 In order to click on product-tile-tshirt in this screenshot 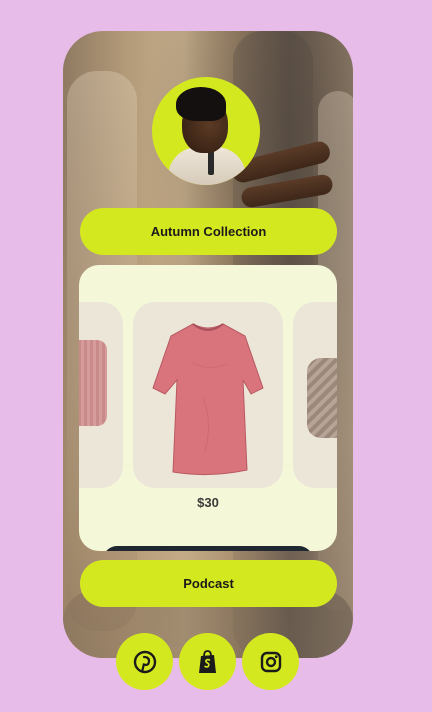, I will do `click(208, 395)`.